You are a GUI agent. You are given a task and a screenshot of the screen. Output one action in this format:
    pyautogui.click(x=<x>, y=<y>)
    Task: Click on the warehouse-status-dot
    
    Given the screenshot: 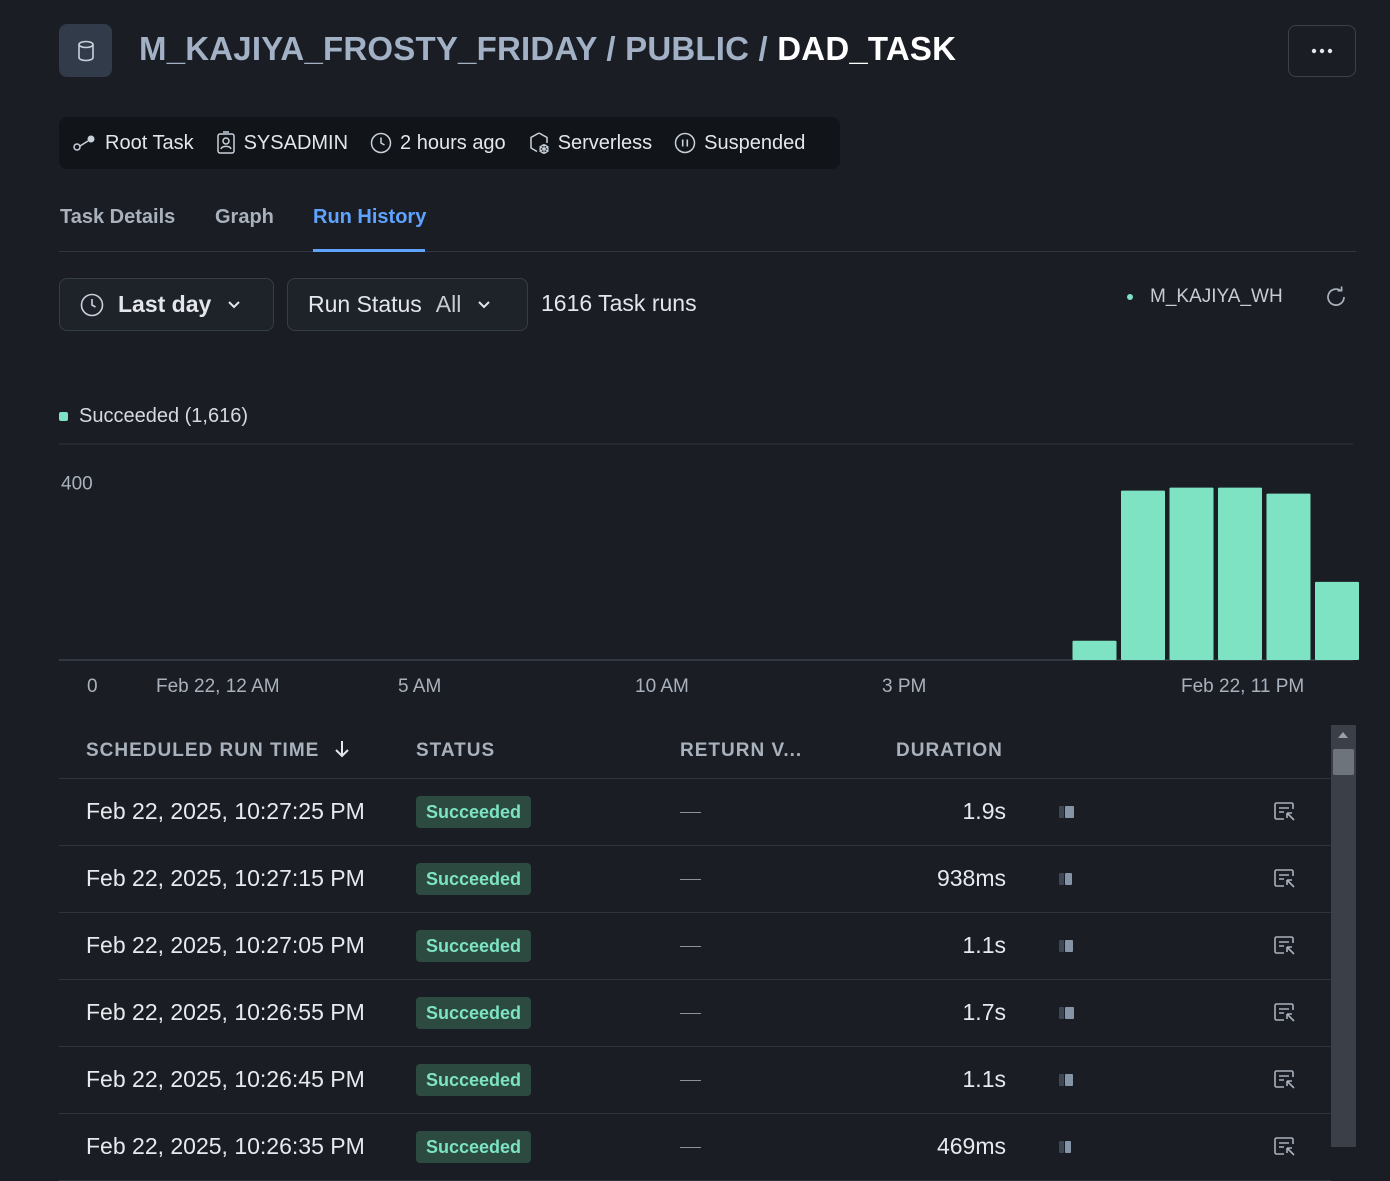 What is the action you would take?
    pyautogui.click(x=1130, y=297)
    